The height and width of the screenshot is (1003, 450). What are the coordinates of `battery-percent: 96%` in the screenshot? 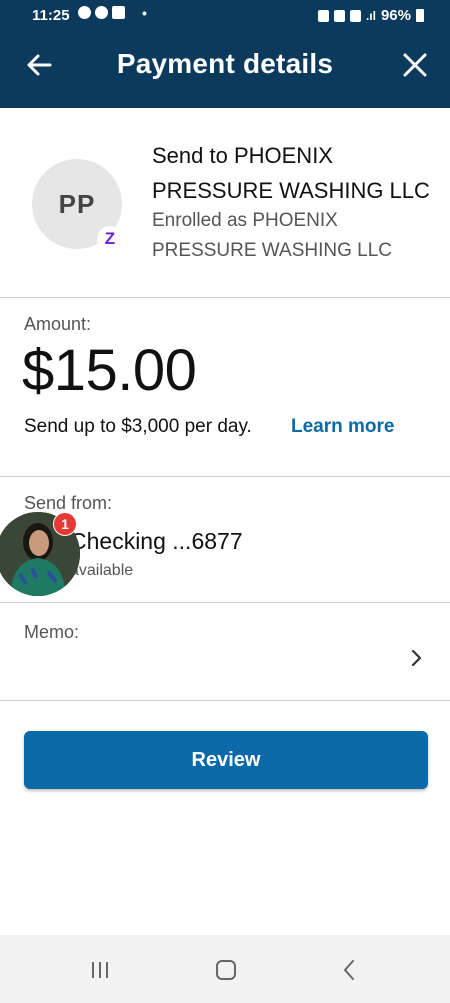 It's located at (395, 15).